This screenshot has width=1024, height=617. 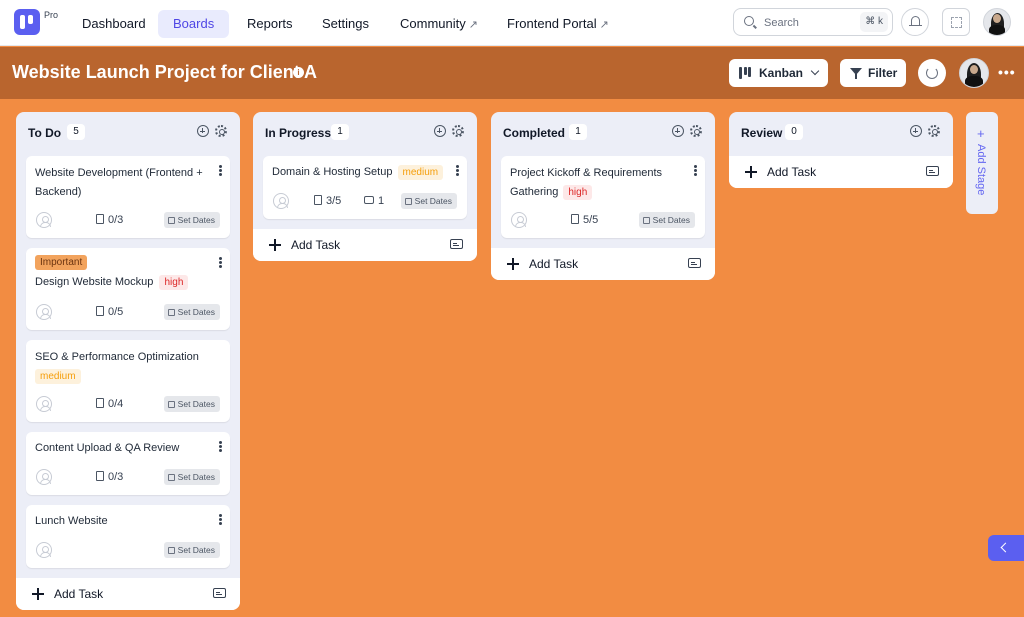 I want to click on nav-dashboard: Dashboard, so click(x=114, y=24).